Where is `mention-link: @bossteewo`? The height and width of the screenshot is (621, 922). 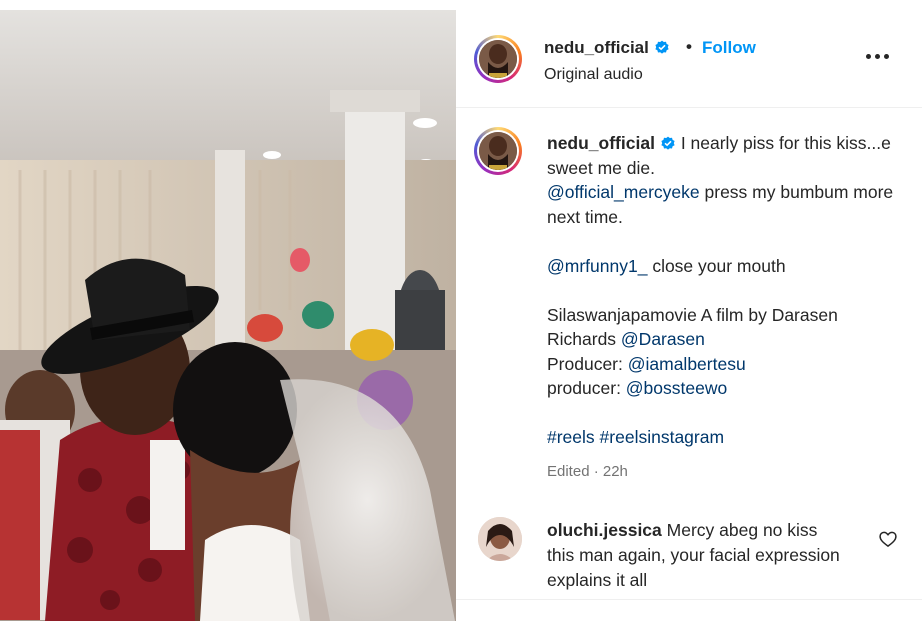 mention-link: @bossteewo is located at coordinates (676, 388).